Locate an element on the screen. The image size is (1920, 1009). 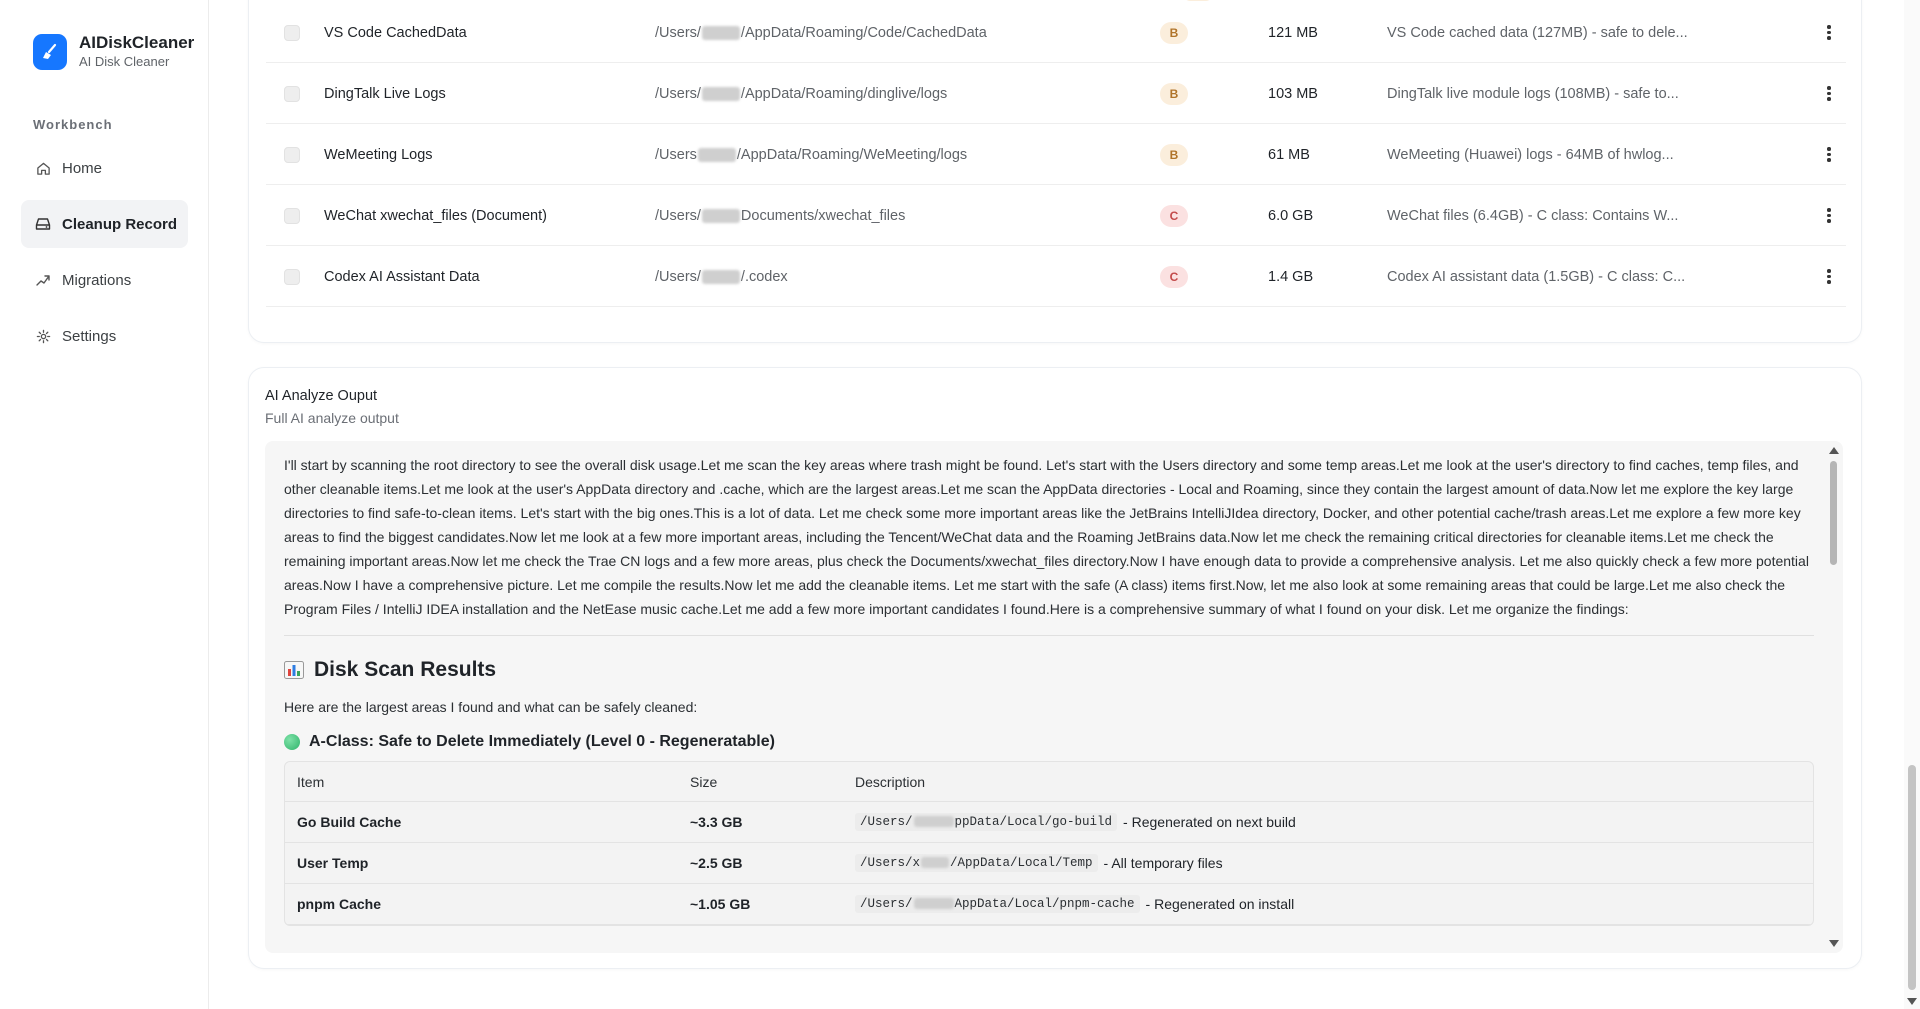
sidebar-item-label: Home is located at coordinates (82, 168).